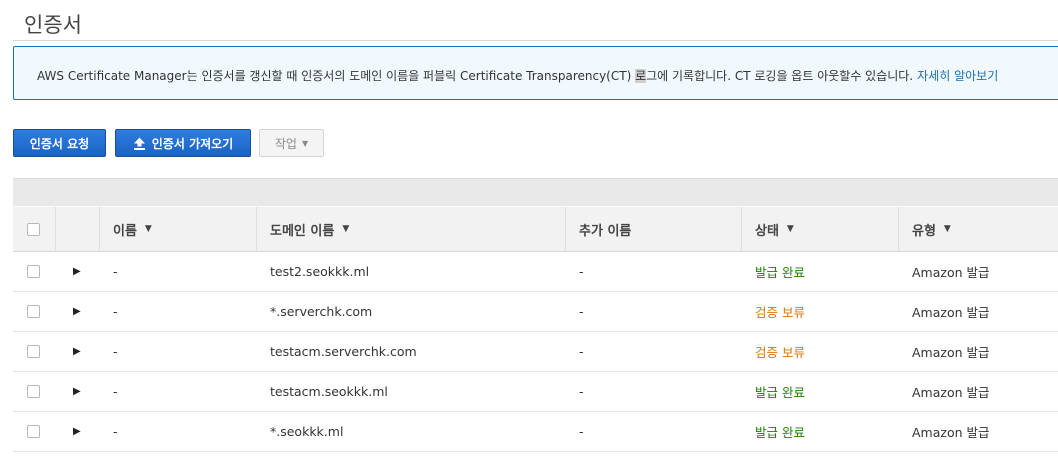  What do you see at coordinates (307, 431) in the screenshot?
I see `cell-domain: *.seokkk.ml` at bounding box center [307, 431].